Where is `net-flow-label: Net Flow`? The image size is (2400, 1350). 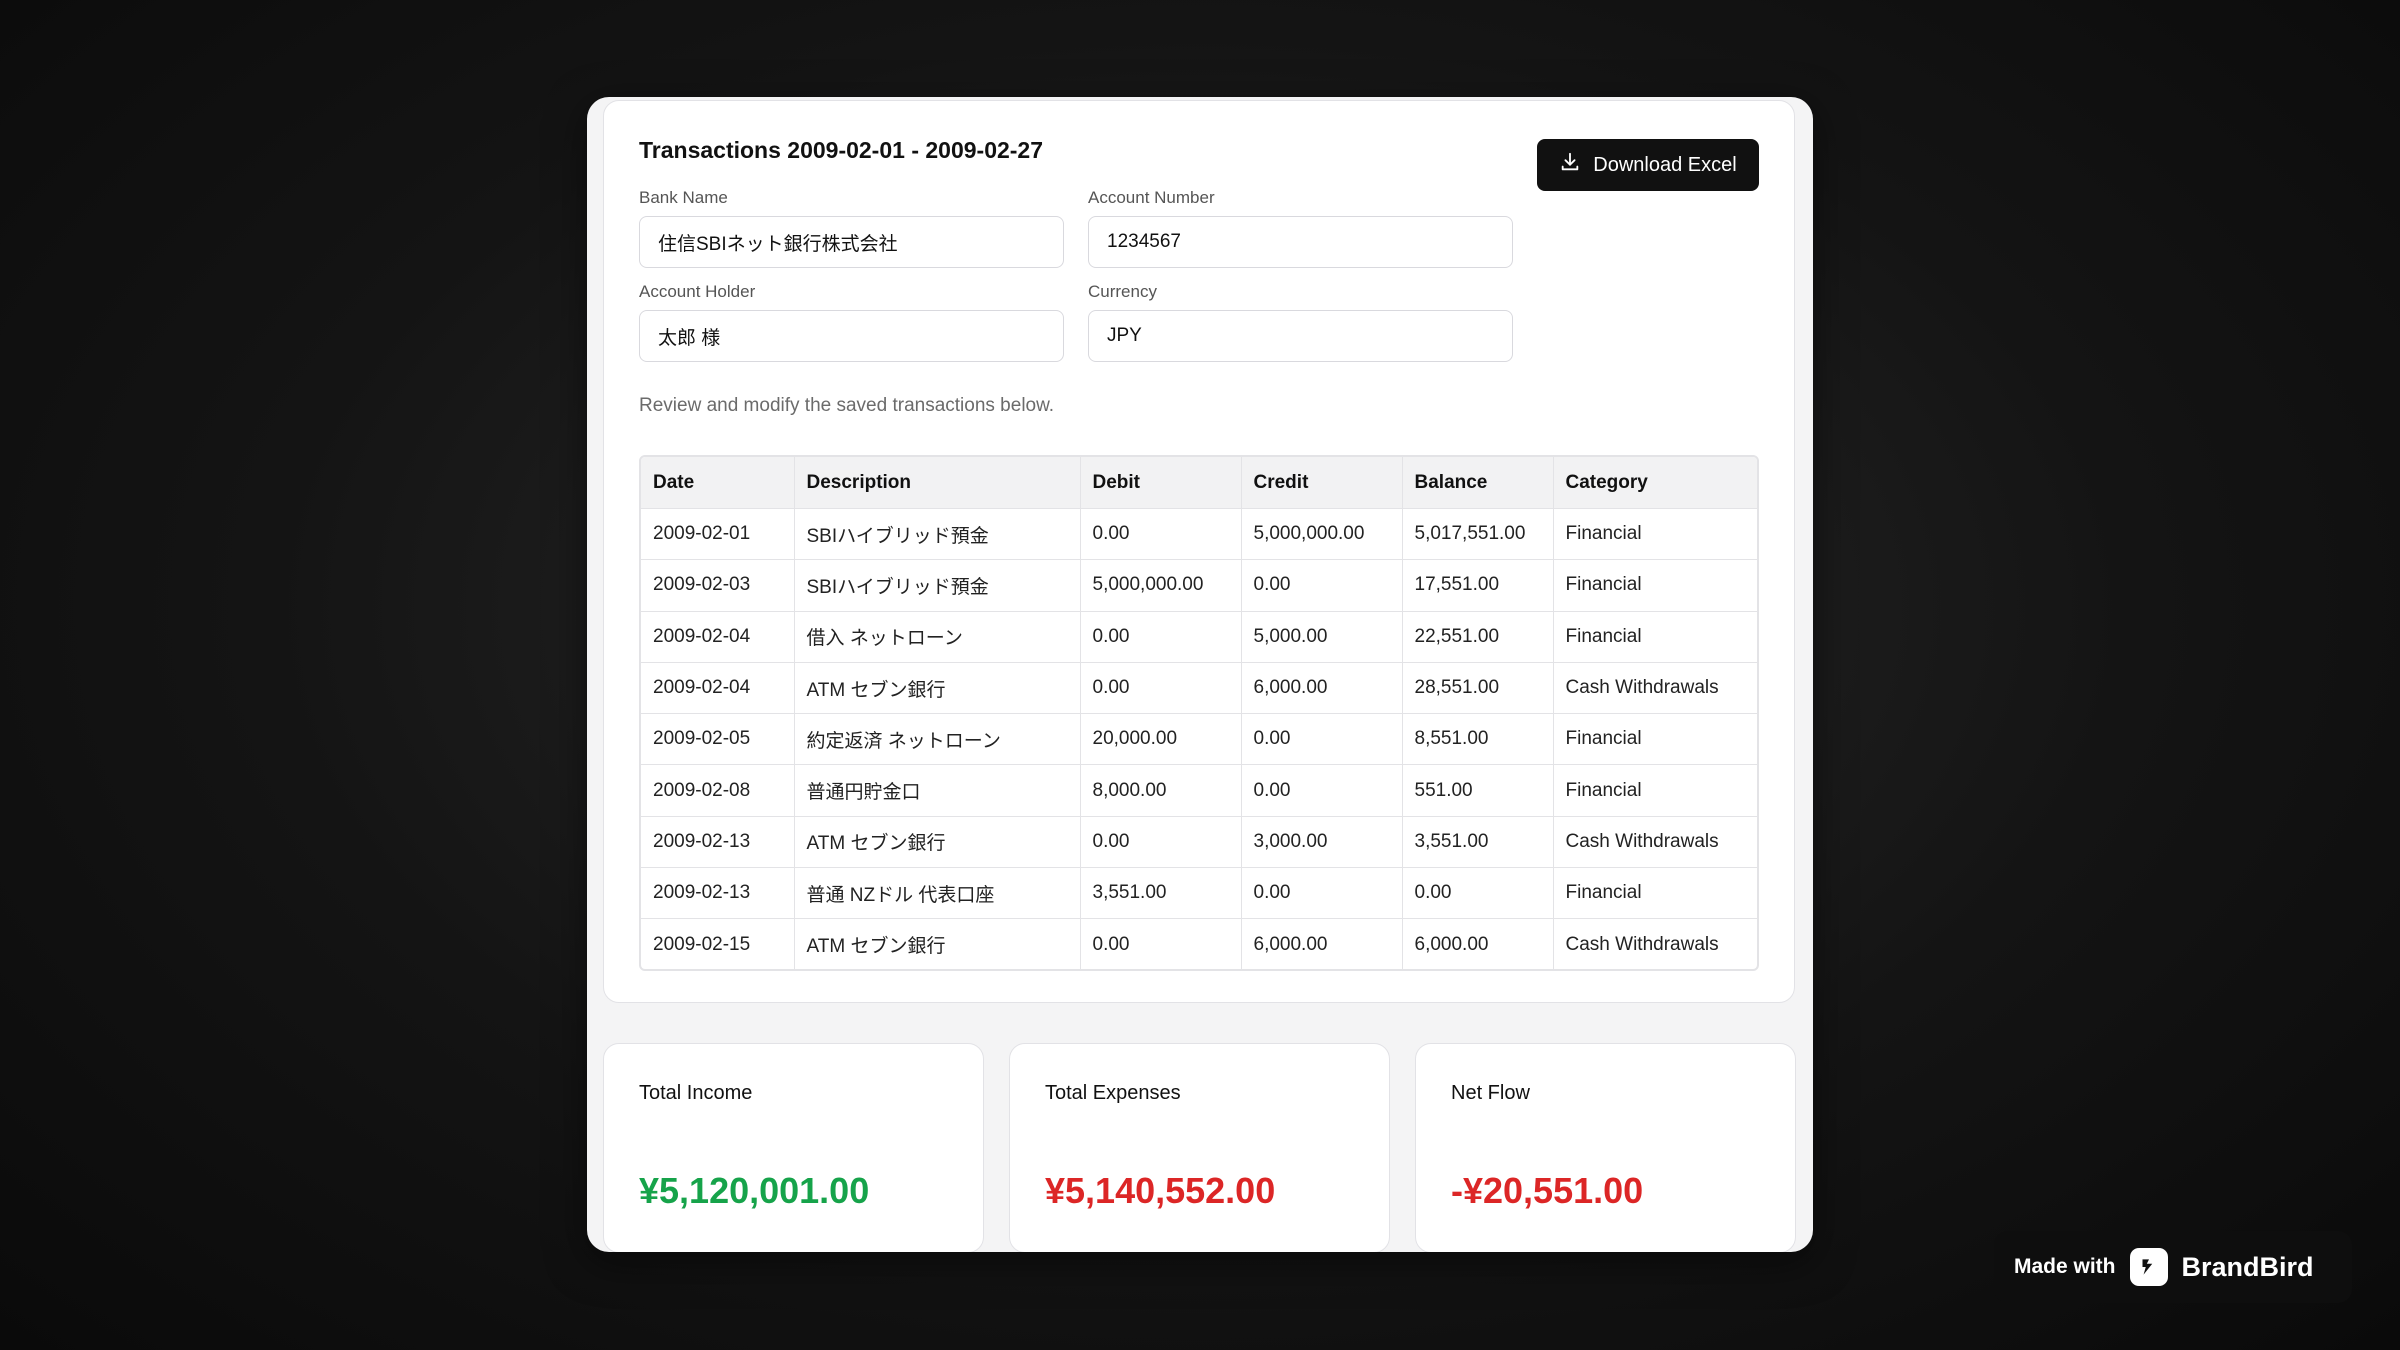
net-flow-label: Net Flow is located at coordinates (1490, 1093).